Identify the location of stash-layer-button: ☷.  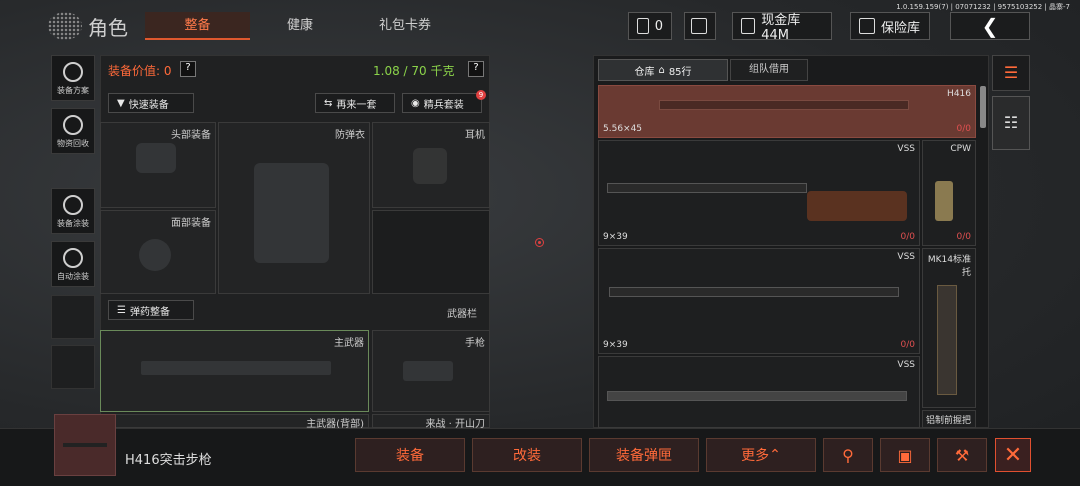
(1011, 123).